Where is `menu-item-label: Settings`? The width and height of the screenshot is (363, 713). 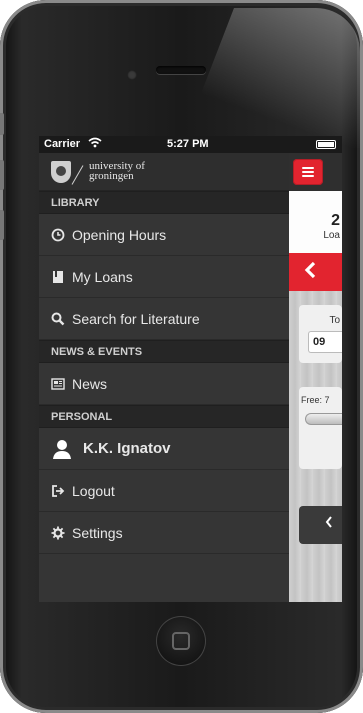 menu-item-label: Settings is located at coordinates (97, 533).